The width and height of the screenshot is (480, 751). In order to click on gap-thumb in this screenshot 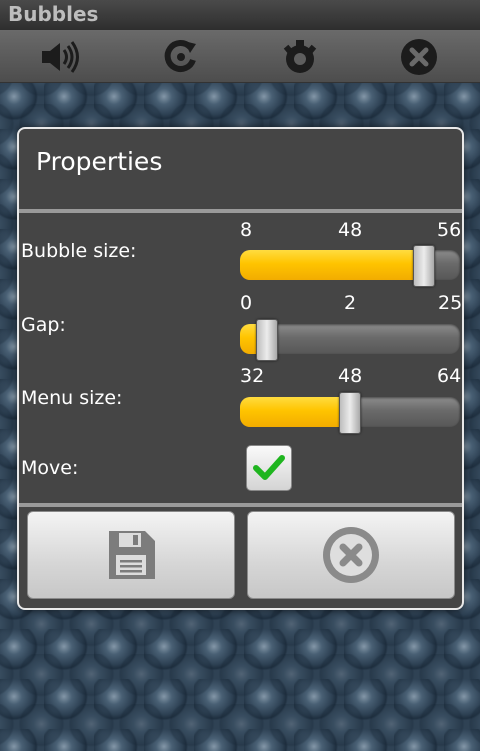, I will do `click(266, 340)`.